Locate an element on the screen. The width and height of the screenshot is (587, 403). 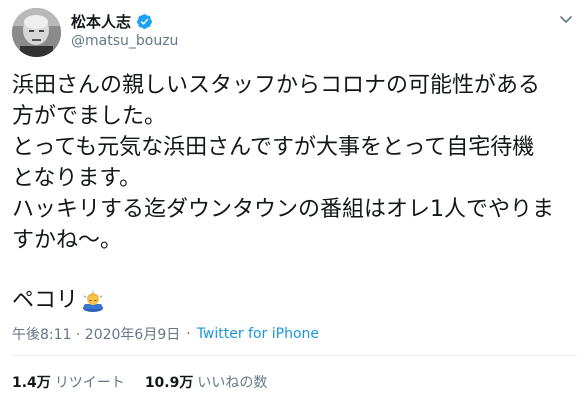
more-options-icon is located at coordinates (566, 20).